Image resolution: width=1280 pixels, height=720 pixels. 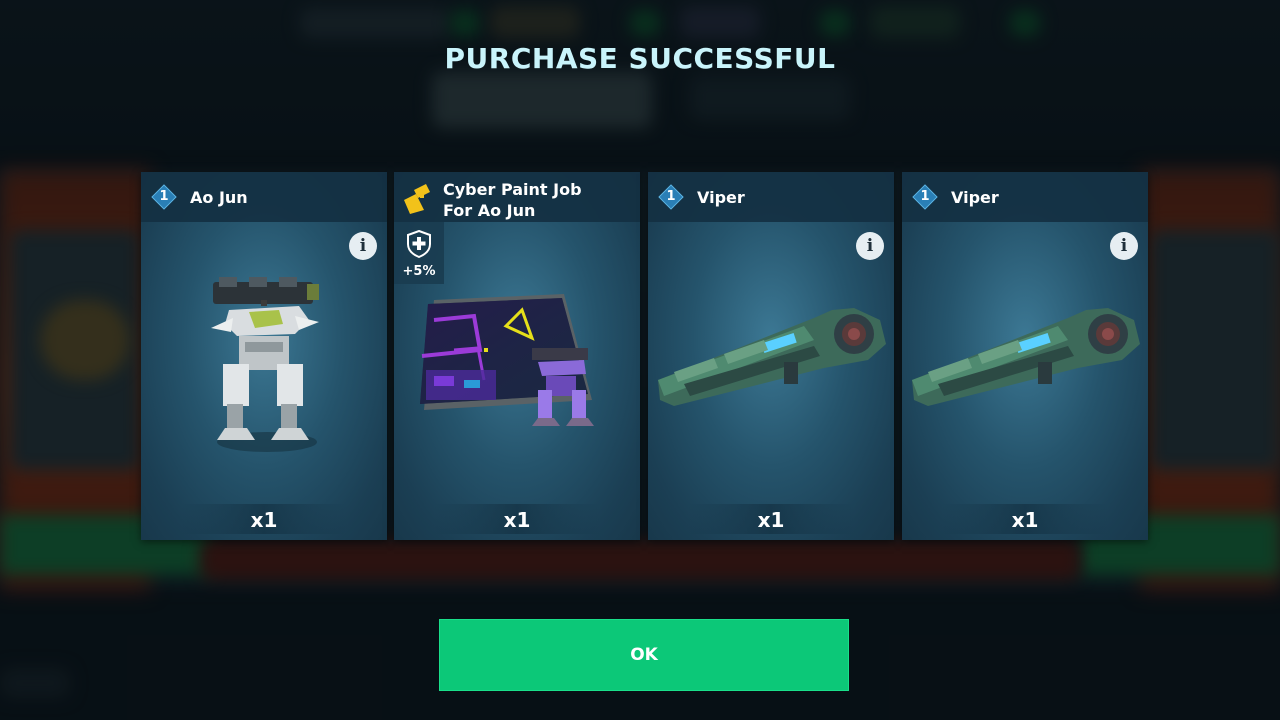 What do you see at coordinates (419, 244) in the screenshot?
I see `shield-plus-icon` at bounding box center [419, 244].